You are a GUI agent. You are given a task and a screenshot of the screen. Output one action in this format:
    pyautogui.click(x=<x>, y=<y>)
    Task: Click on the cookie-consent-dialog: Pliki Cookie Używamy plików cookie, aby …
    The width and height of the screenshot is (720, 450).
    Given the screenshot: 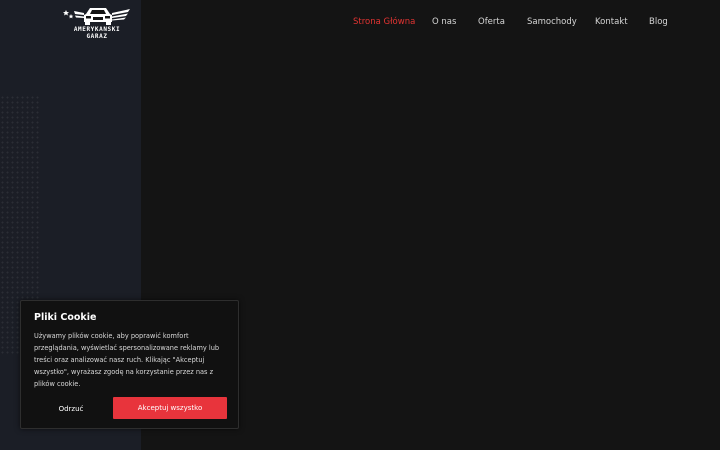 What is the action you would take?
    pyautogui.click(x=129, y=364)
    